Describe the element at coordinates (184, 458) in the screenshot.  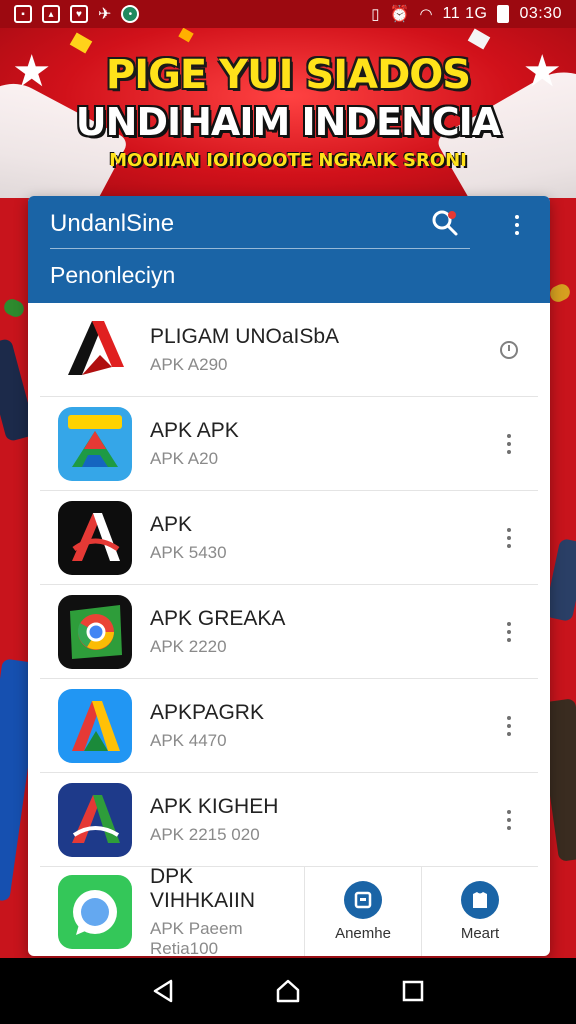
I see `app-meta: APK A20` at that location.